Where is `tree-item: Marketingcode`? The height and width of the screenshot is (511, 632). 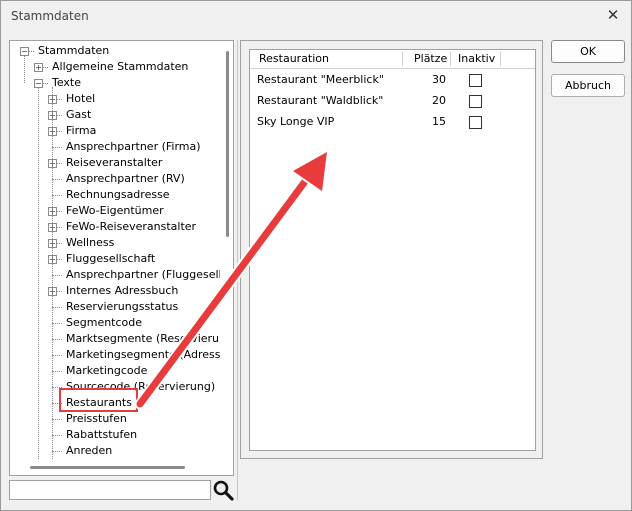
tree-item: Marketingcode is located at coordinates (106, 371).